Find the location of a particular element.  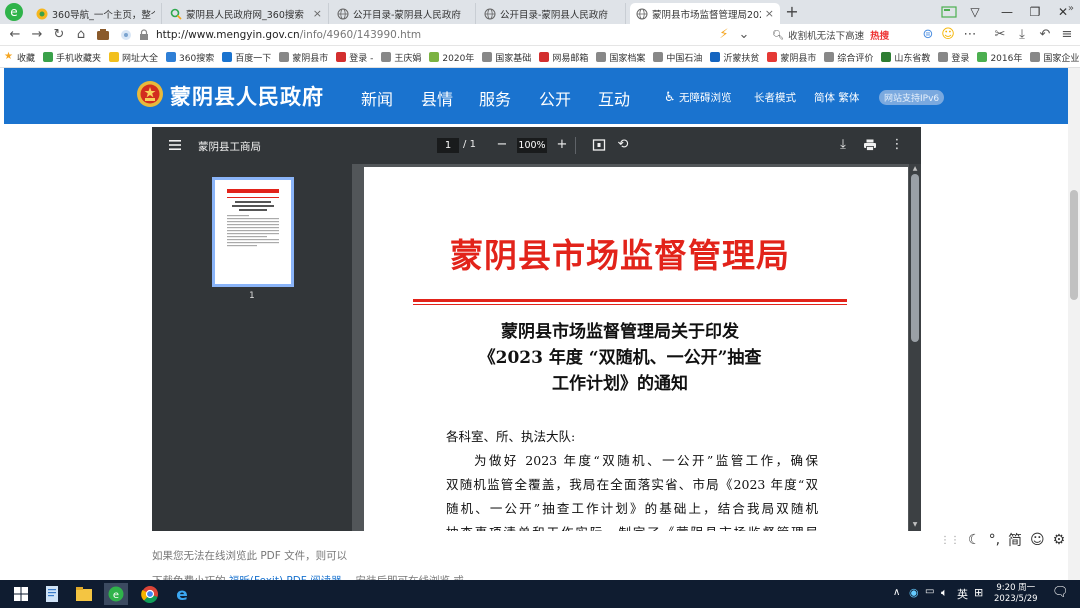

bookmark-item: 360搜索 is located at coordinates (190, 57).